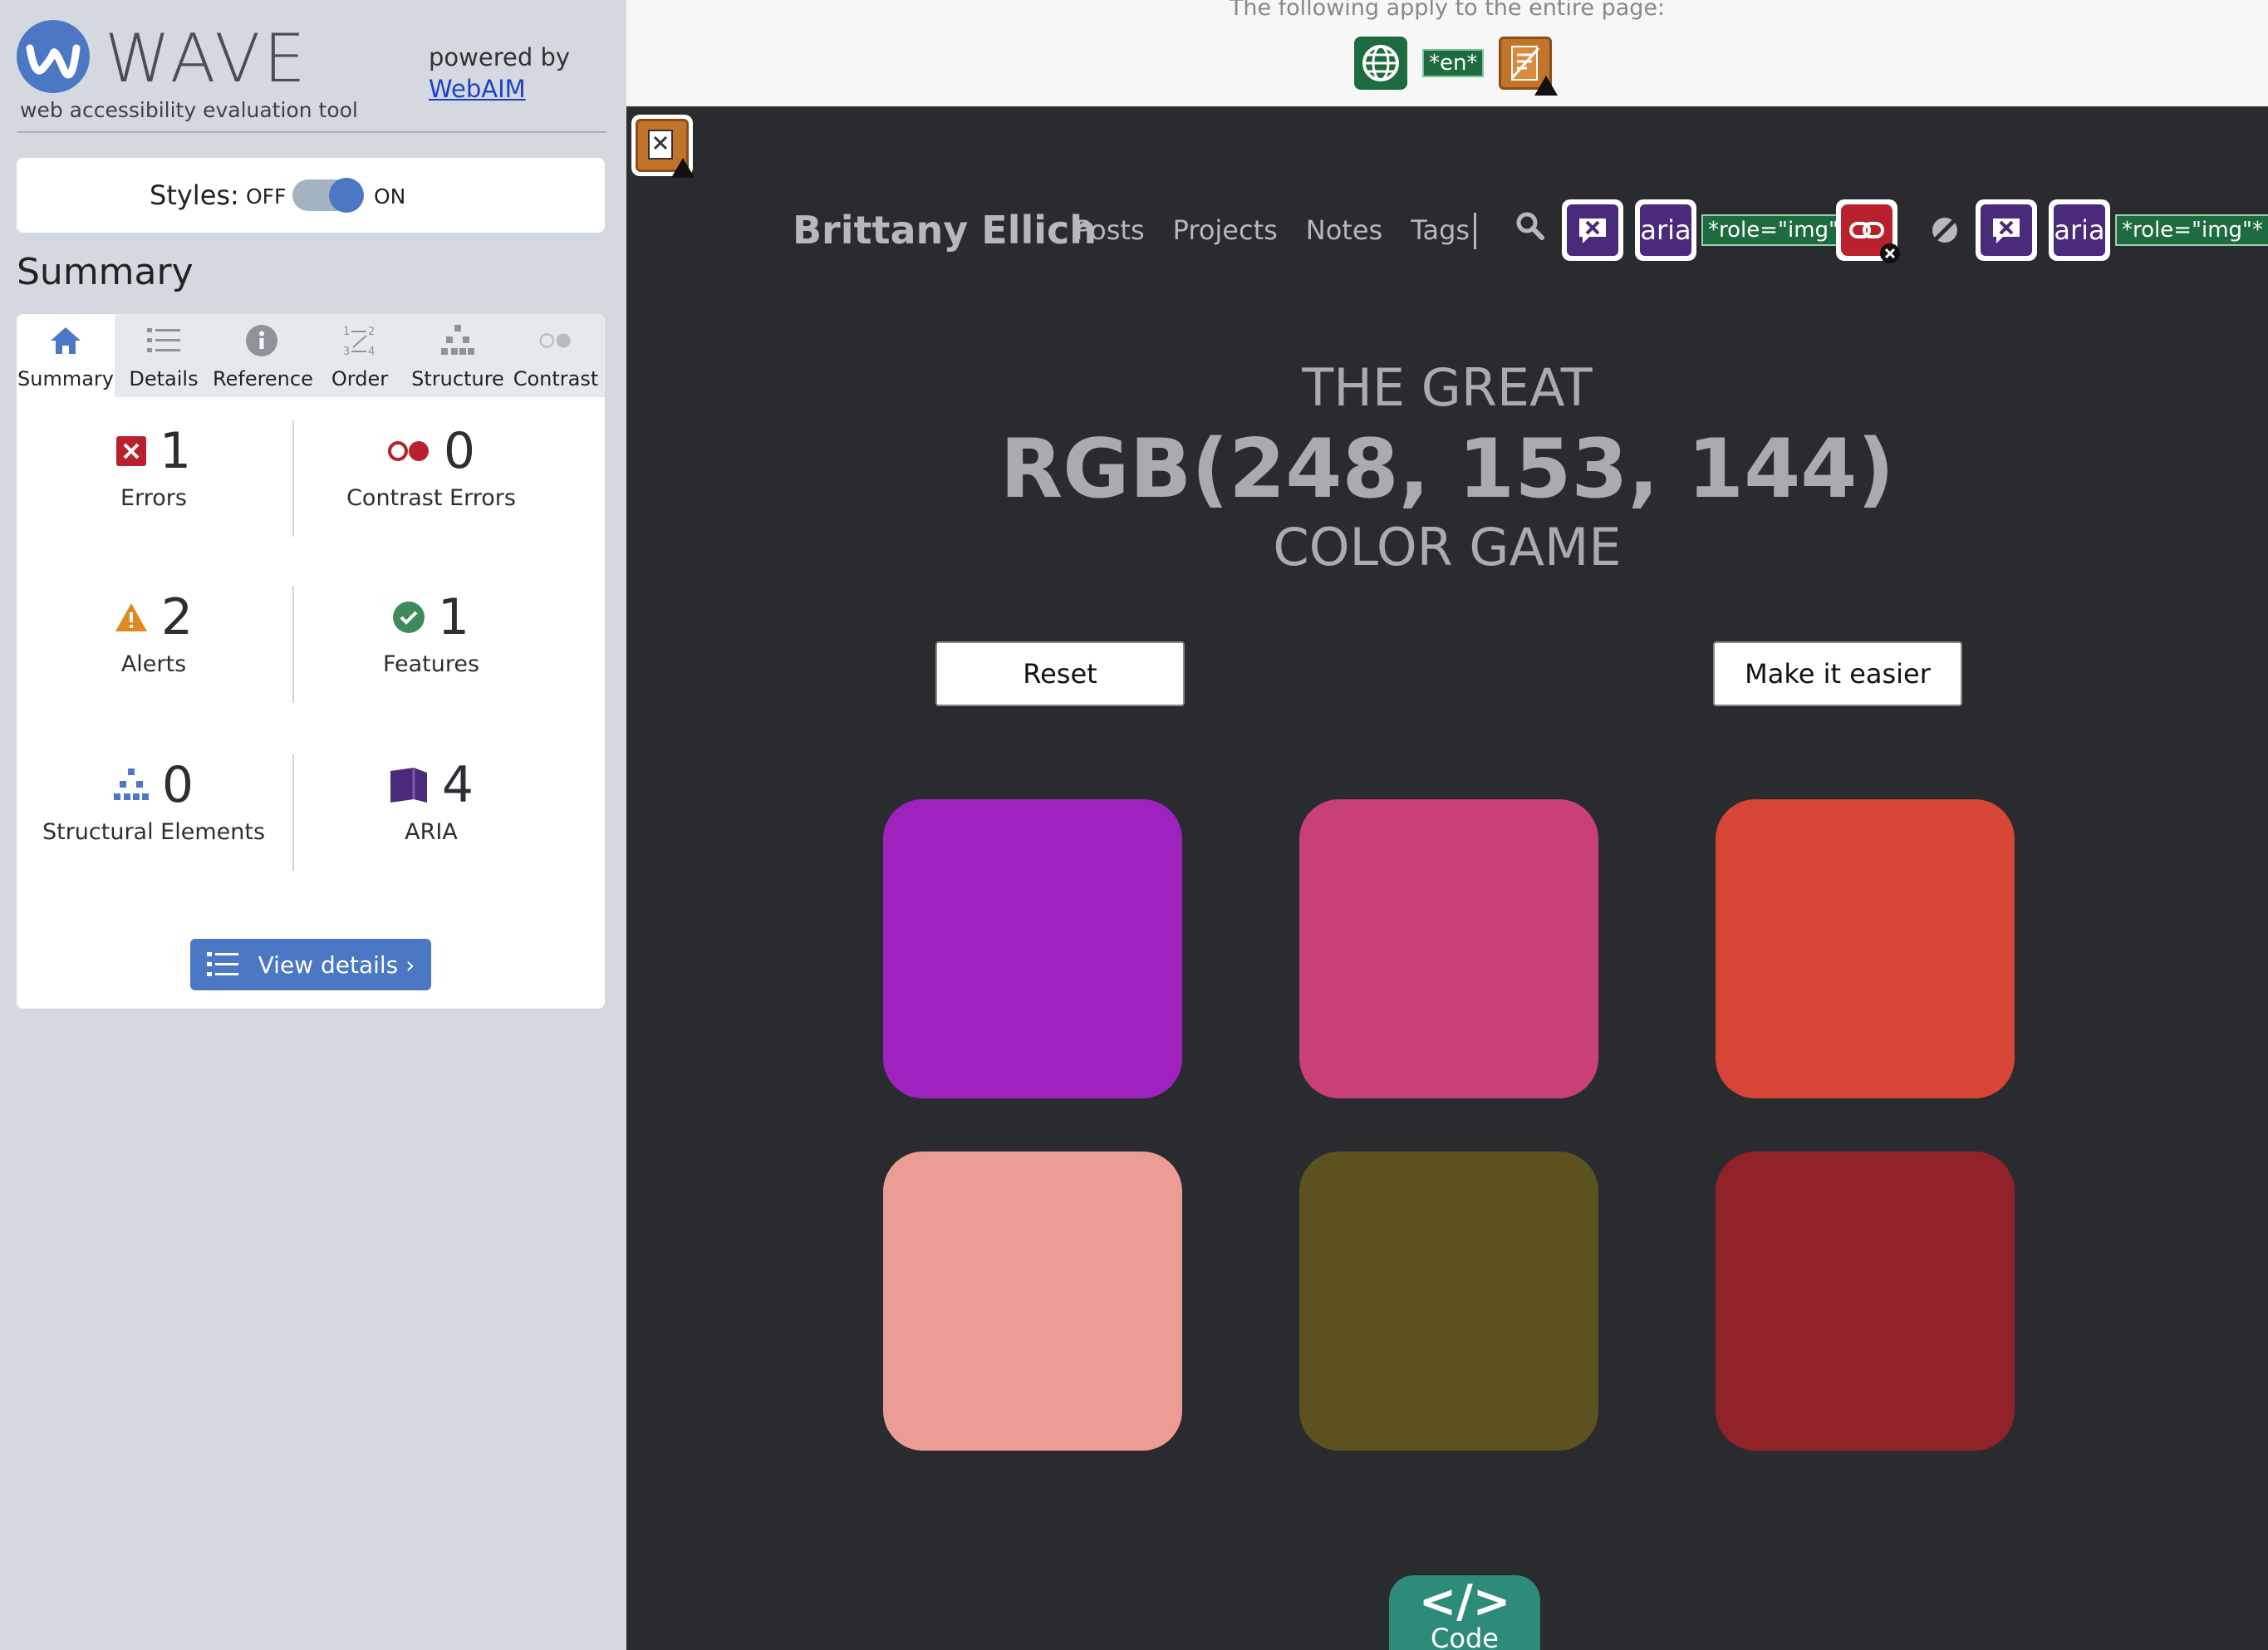  What do you see at coordinates (431, 498) in the screenshot?
I see `contrast-errors-label: Contrast Errors` at bounding box center [431, 498].